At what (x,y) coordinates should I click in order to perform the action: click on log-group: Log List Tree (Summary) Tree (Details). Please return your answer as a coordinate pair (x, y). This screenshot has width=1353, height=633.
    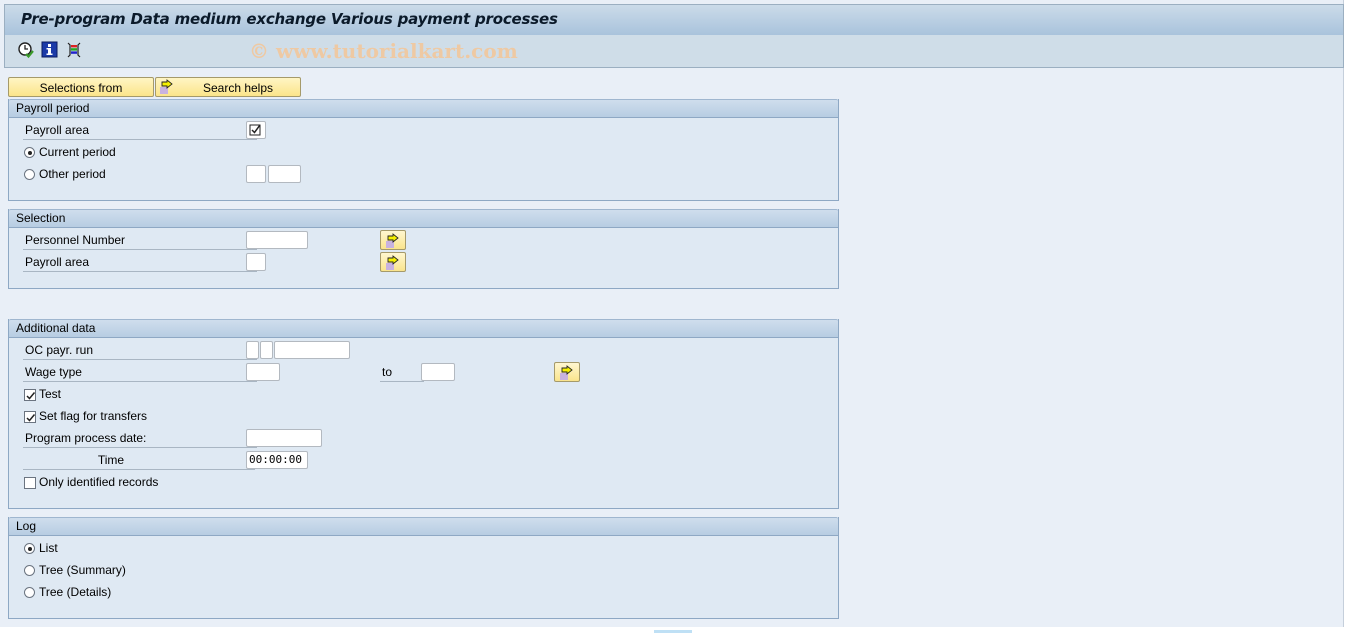
    Looking at the image, I should click on (423, 568).